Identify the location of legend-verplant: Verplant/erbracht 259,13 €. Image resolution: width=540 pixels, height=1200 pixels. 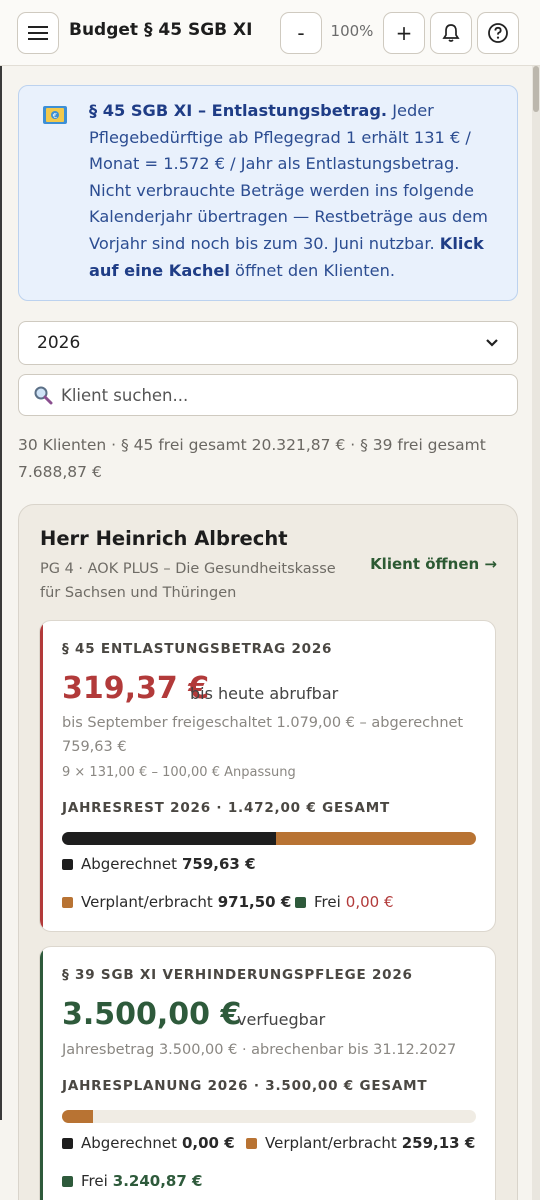
(360, 1143).